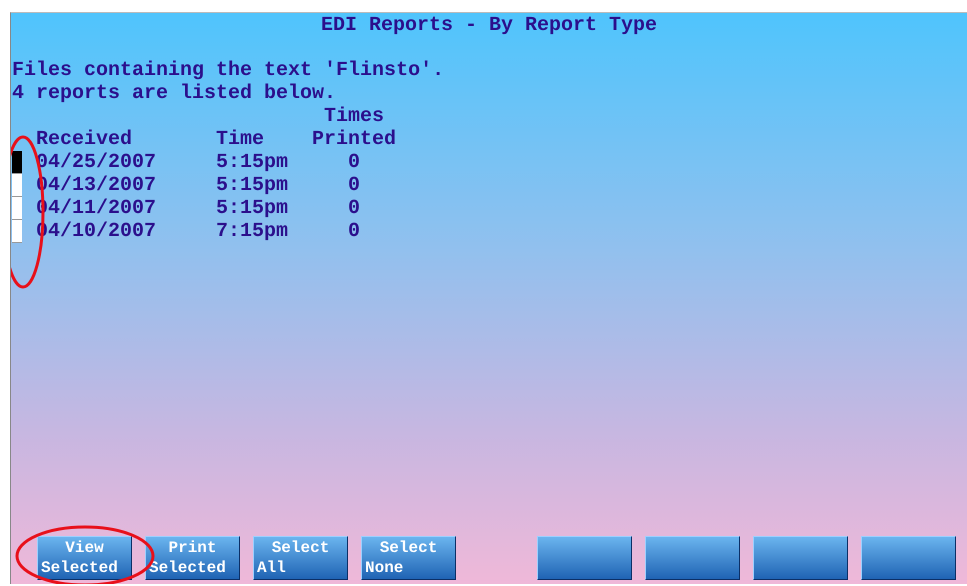 This screenshot has height=586, width=967. What do you see at coordinates (252, 231) in the screenshot?
I see `table-cell: 7:15pm` at bounding box center [252, 231].